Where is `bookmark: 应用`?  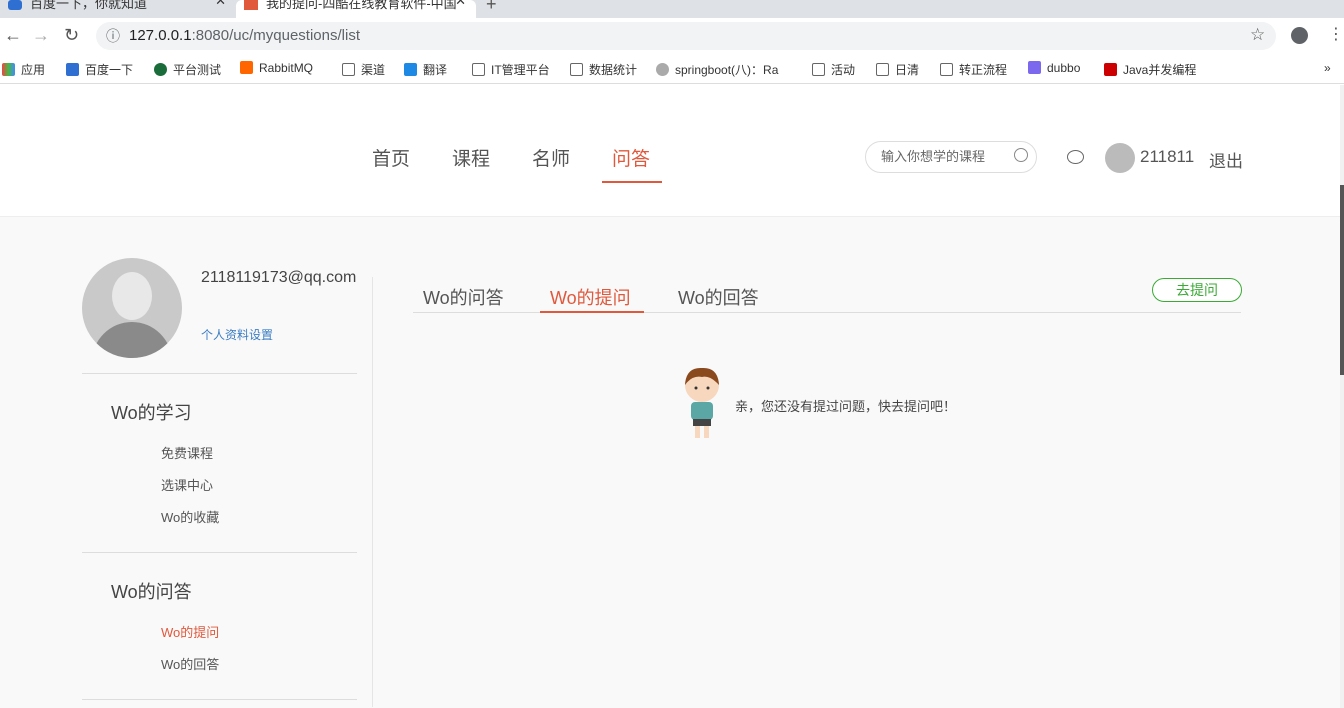
bookmark: 应用 is located at coordinates (23, 69).